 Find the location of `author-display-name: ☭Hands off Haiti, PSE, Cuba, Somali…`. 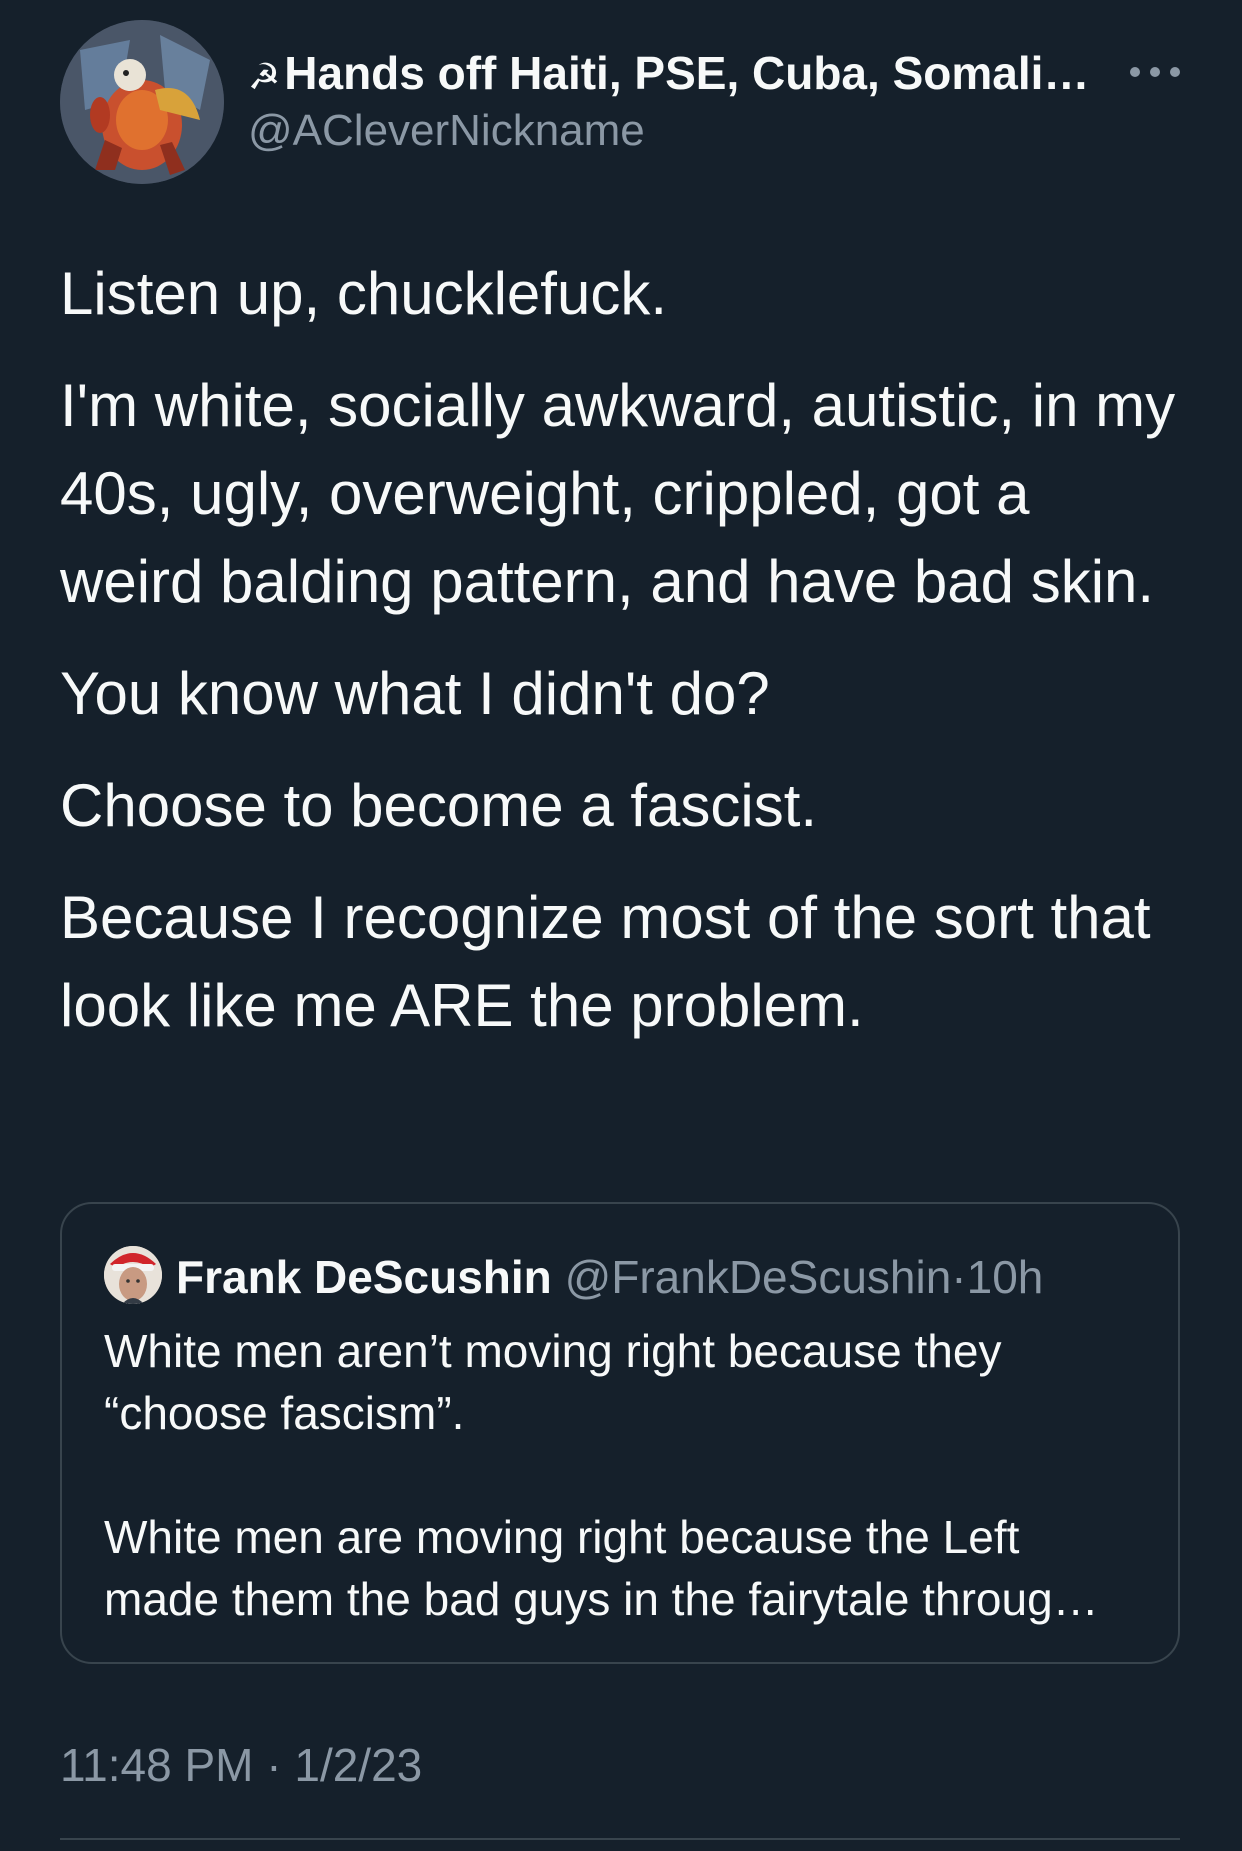

author-display-name: ☭Hands off Haiti, PSE, Cuba, Somali… is located at coordinates (668, 73).